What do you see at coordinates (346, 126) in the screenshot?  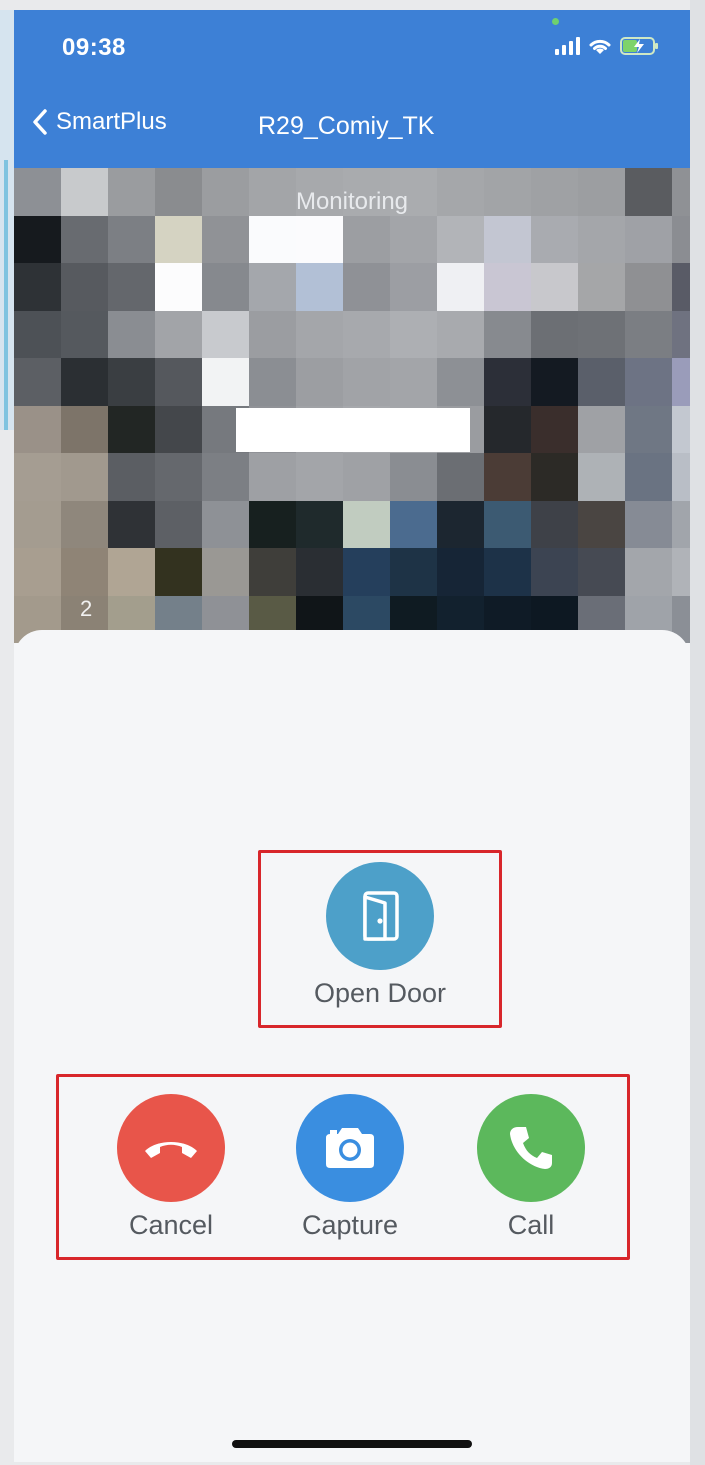 I see `page-title: R29_Comiy_TK` at bounding box center [346, 126].